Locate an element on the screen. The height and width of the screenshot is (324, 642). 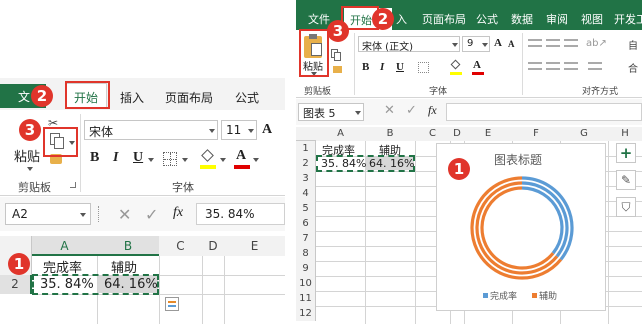
quick-analysis-icon is located at coordinates (172, 304).